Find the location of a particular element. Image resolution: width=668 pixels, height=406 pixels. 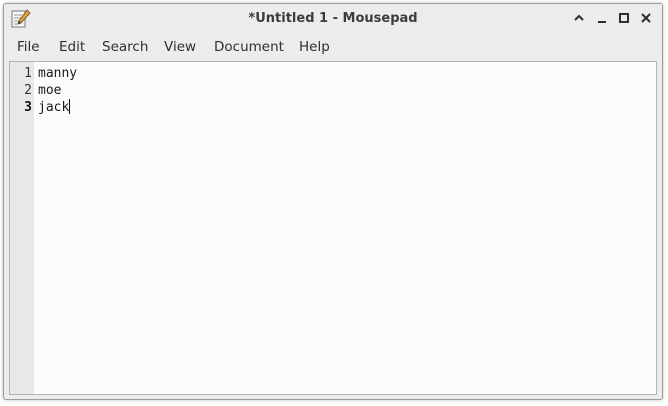

menu-help: Help is located at coordinates (314, 47).